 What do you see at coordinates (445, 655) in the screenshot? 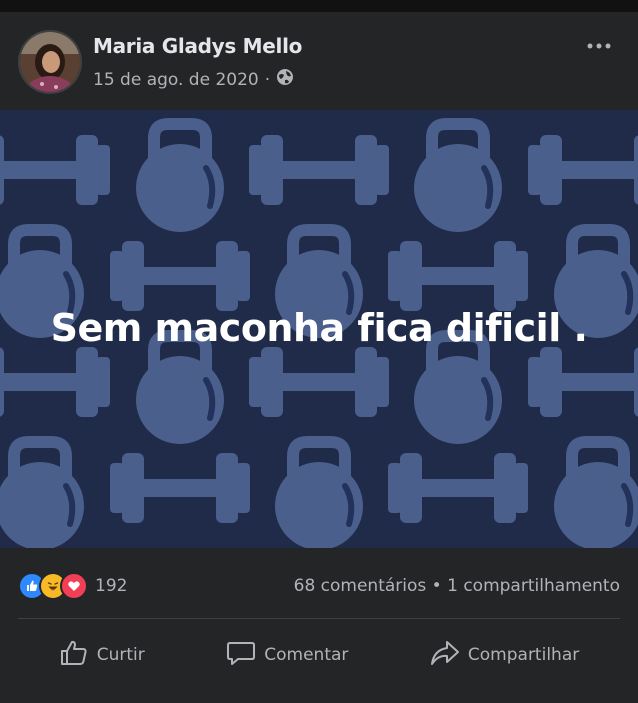
I see `share-icon` at bounding box center [445, 655].